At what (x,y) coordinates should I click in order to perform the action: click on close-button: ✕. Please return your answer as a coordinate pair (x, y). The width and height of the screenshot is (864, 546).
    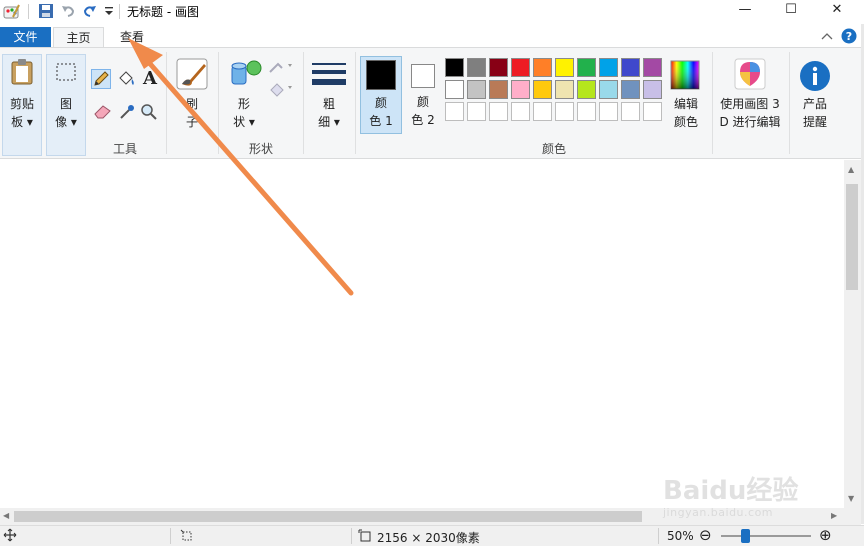
    Looking at the image, I should click on (837, 11).